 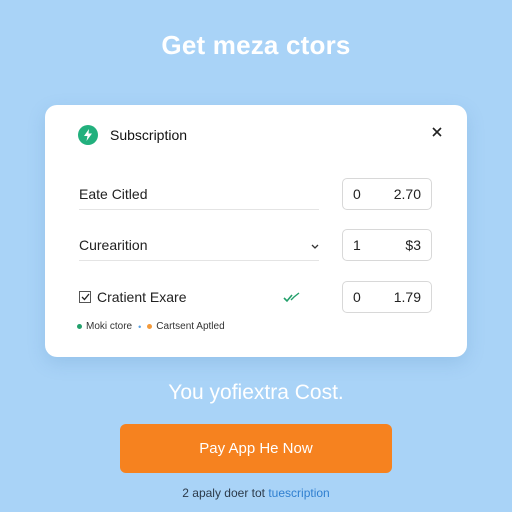 What do you see at coordinates (190, 326) in the screenshot?
I see `legend-item: Cartsent Aptled` at bounding box center [190, 326].